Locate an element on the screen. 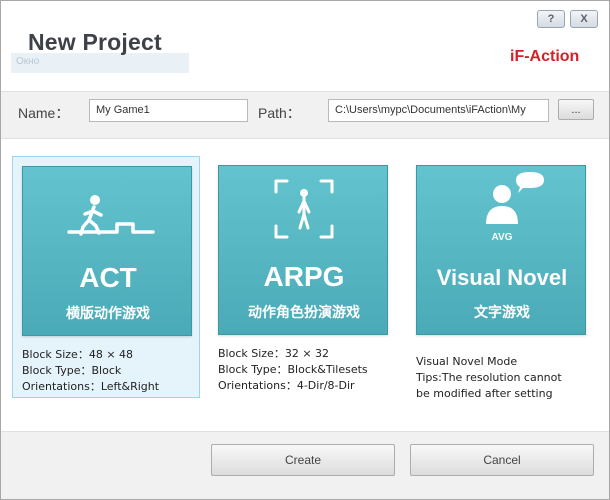  arpg-tile: ARPG 动作角色扮演游戏 is located at coordinates (303, 250).